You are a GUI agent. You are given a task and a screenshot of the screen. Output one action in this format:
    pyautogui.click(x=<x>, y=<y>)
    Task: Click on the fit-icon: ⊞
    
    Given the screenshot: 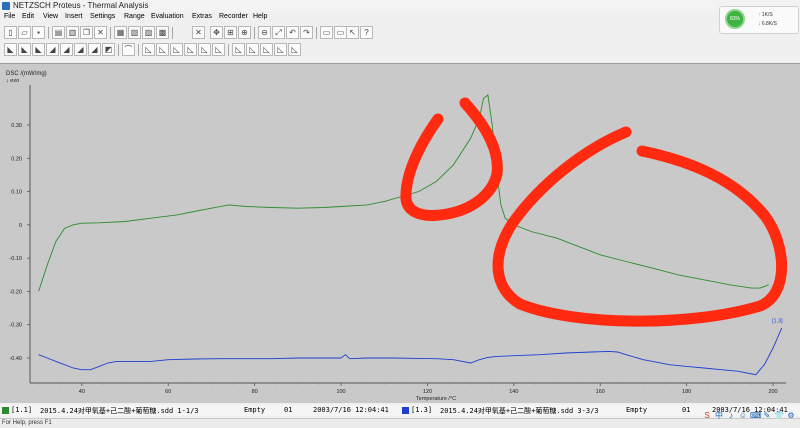 What is the action you would take?
    pyautogui.click(x=230, y=32)
    